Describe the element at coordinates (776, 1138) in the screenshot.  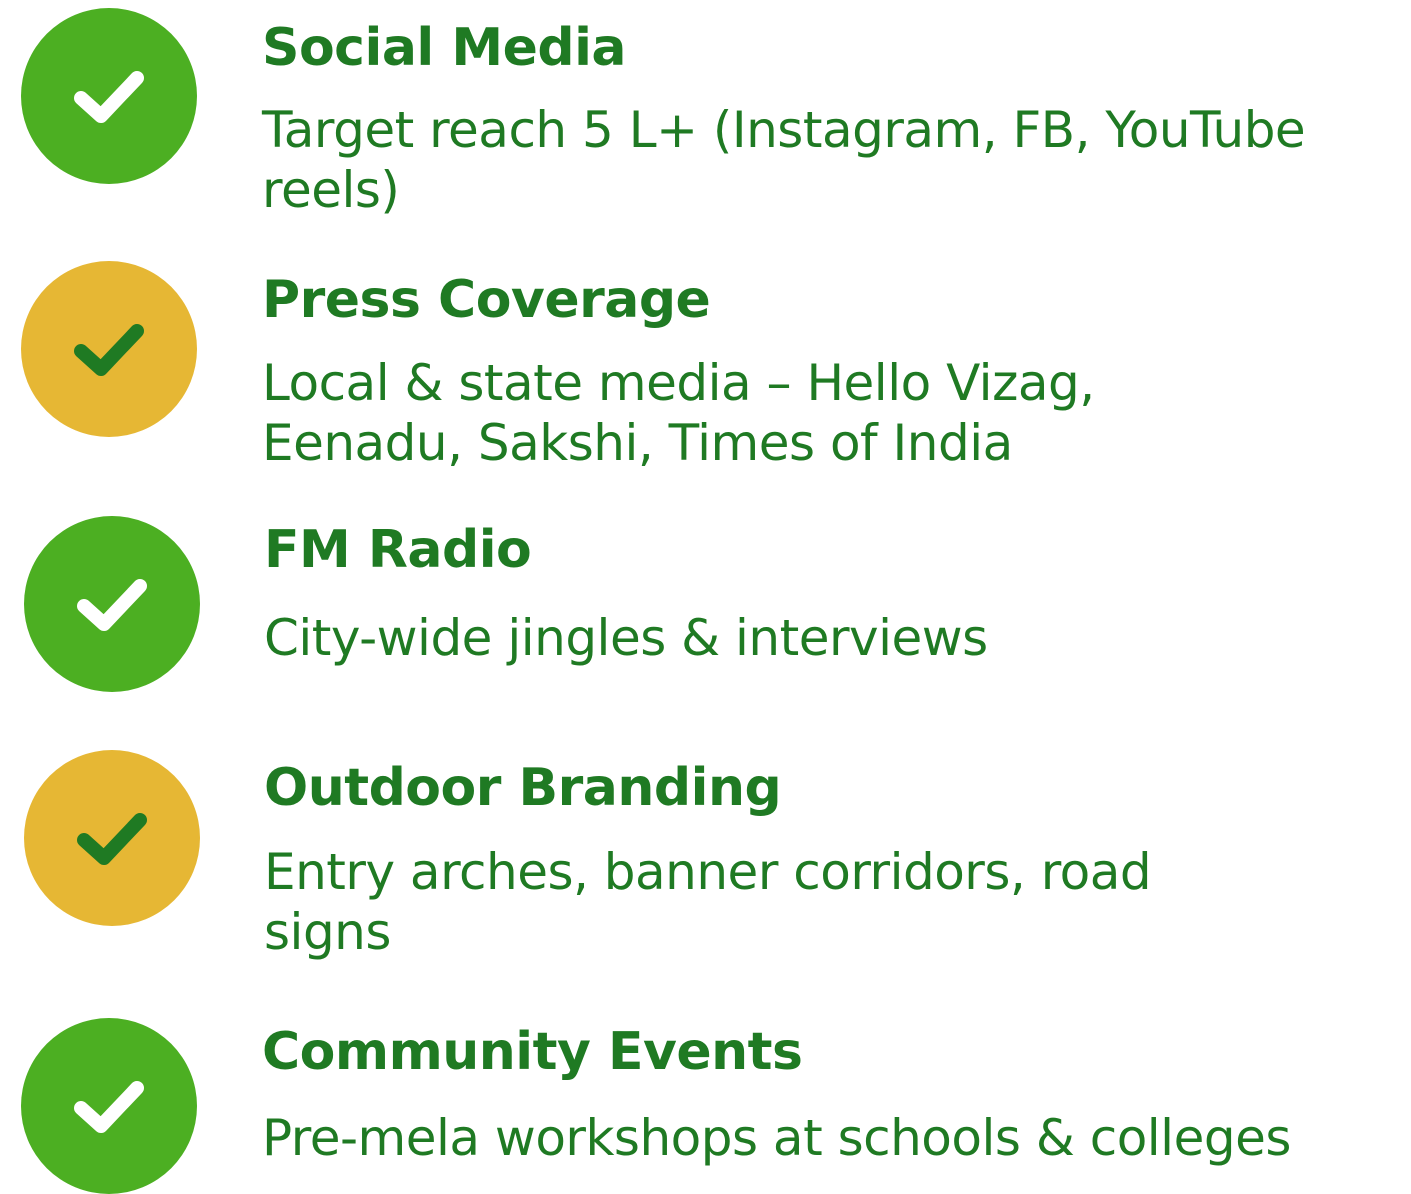
I see `item-description: Pre-mela workshops at schools & colleges` at that location.